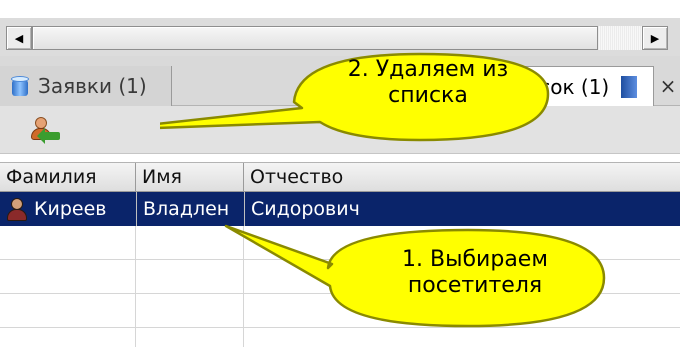 The width and height of the screenshot is (680, 347). I want to click on scroll-left-arrow-icon: ◀, so click(19, 38).